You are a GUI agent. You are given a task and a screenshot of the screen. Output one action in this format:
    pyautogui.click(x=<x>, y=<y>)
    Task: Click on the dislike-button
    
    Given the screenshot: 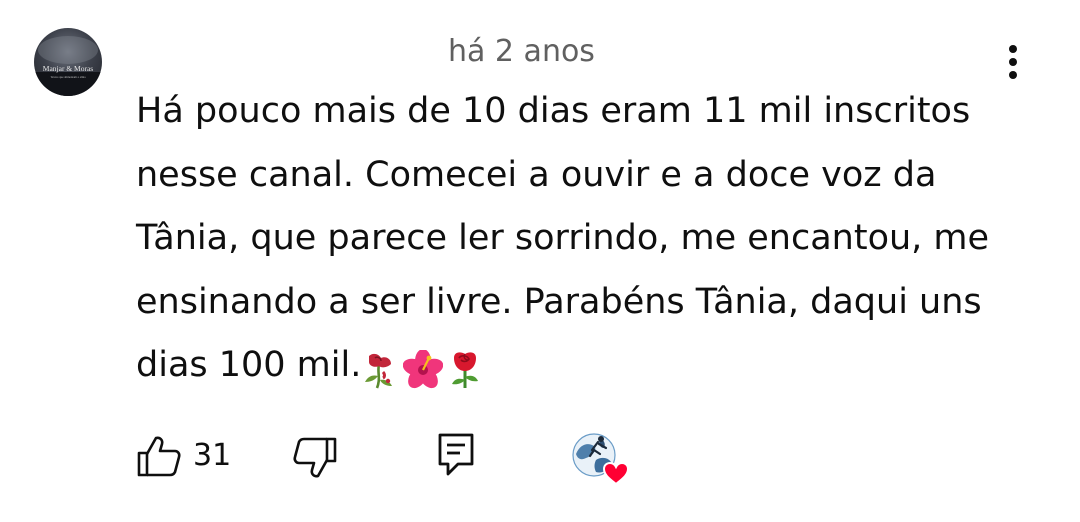 What is the action you would take?
    pyautogui.click(x=315, y=457)
    